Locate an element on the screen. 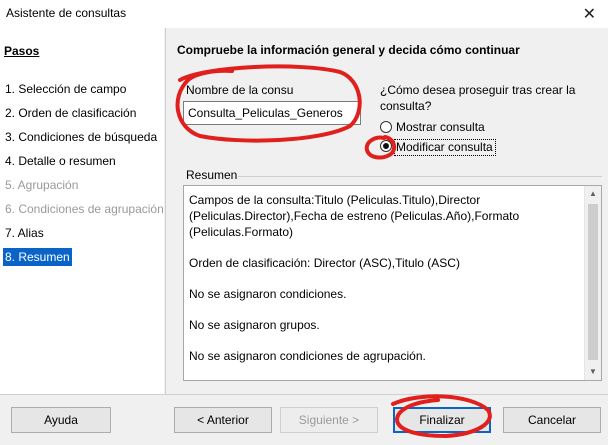  previous-button: < Anterior is located at coordinates (223, 420).